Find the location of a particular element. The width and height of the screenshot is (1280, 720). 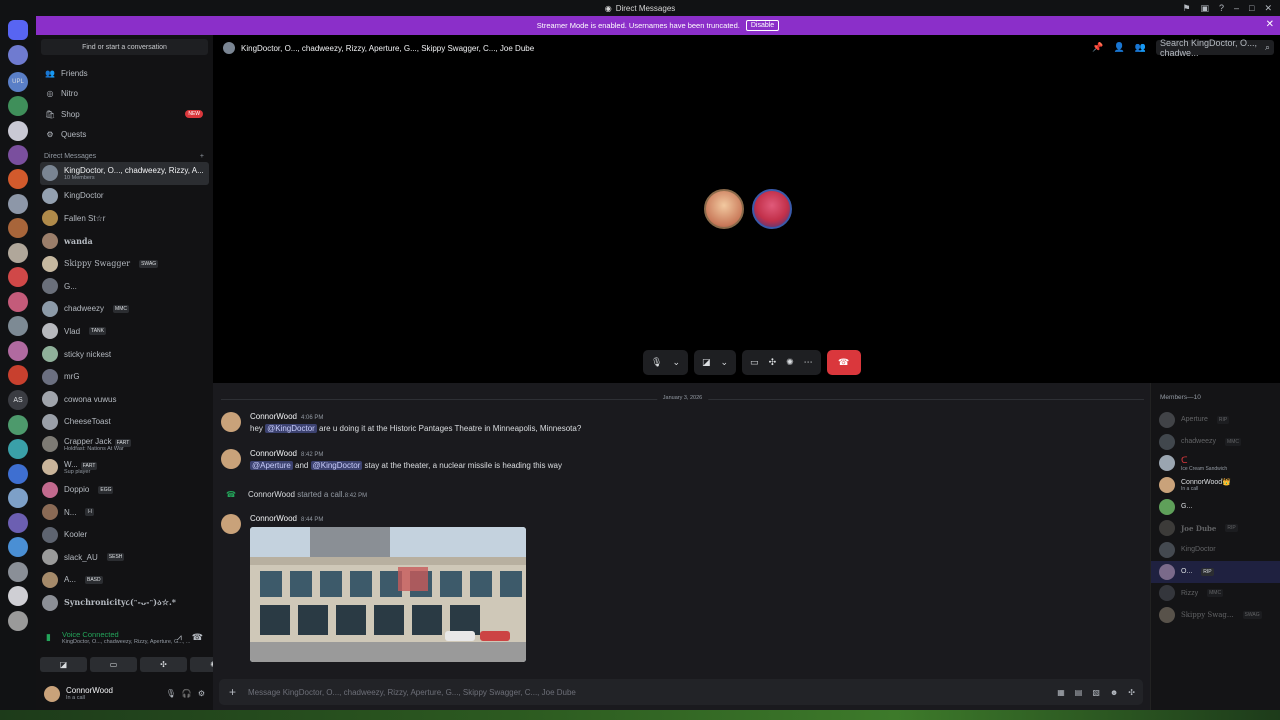

server-icon: AS is located at coordinates (18, 400).